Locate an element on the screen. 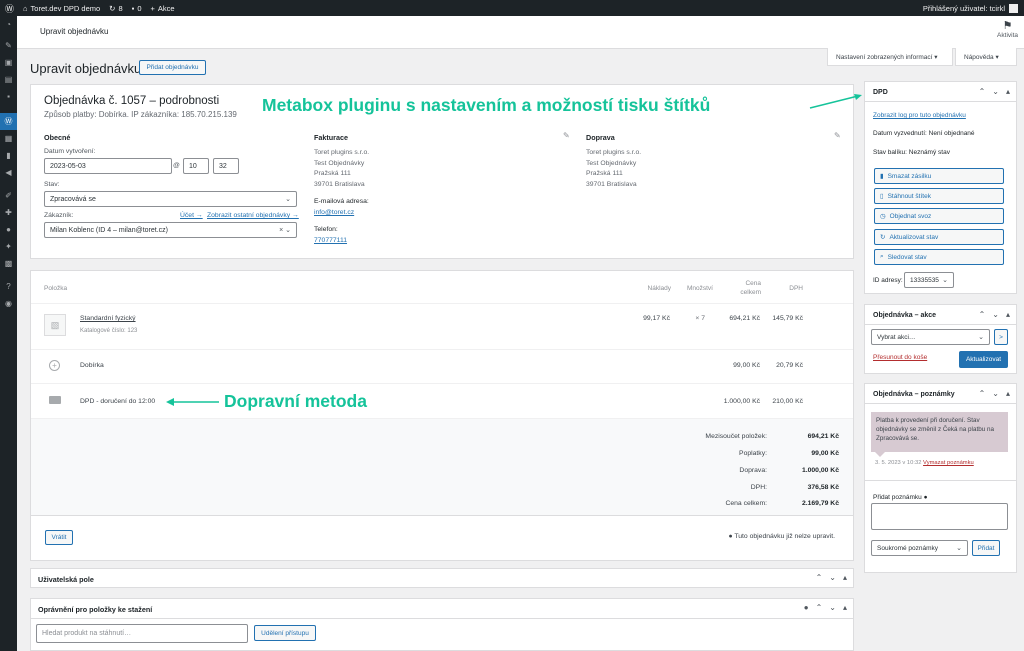 This screenshot has height=651, width=1024. woocommerce-menu-icon: Ⓦ is located at coordinates (8, 121).